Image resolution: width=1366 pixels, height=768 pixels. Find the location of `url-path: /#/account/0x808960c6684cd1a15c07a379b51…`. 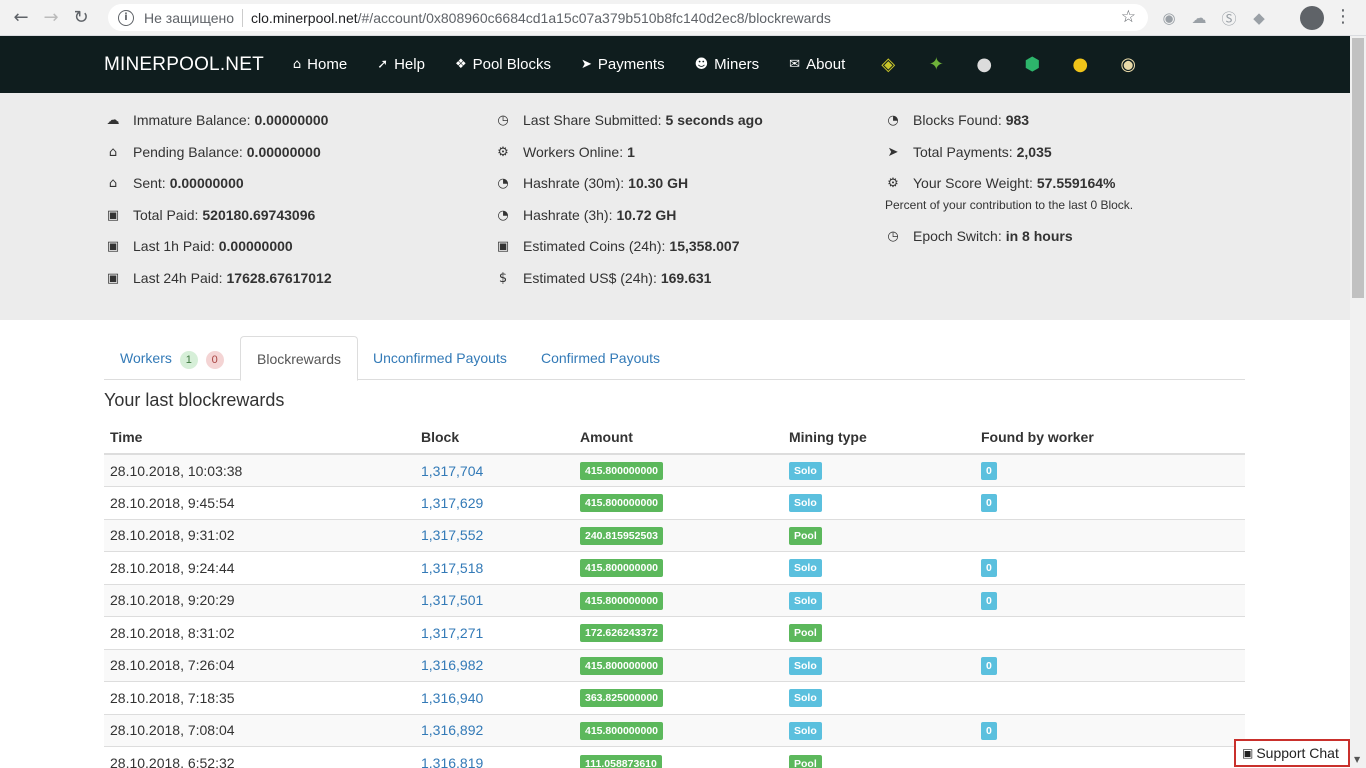

url-path: /#/account/0x808960c6684cd1a15c07a379b51… is located at coordinates (594, 17).